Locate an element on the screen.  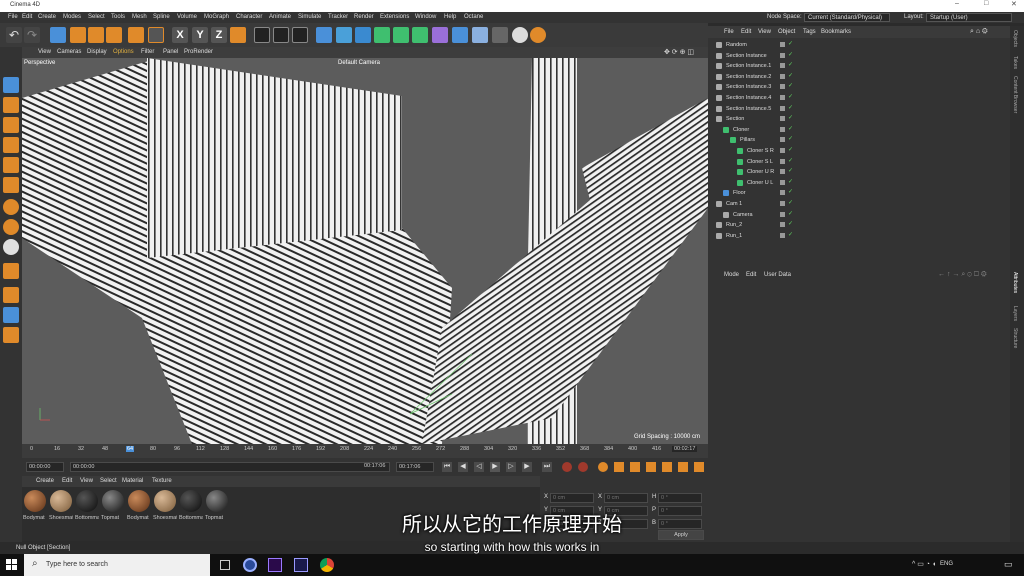
octane-sky-icon is located at coordinates (11, 247).